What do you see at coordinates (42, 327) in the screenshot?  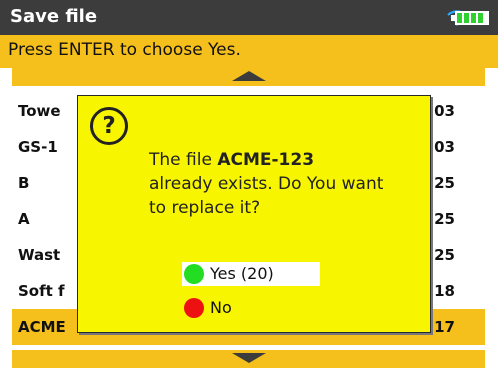 I see `list-item-name: ACME` at bounding box center [42, 327].